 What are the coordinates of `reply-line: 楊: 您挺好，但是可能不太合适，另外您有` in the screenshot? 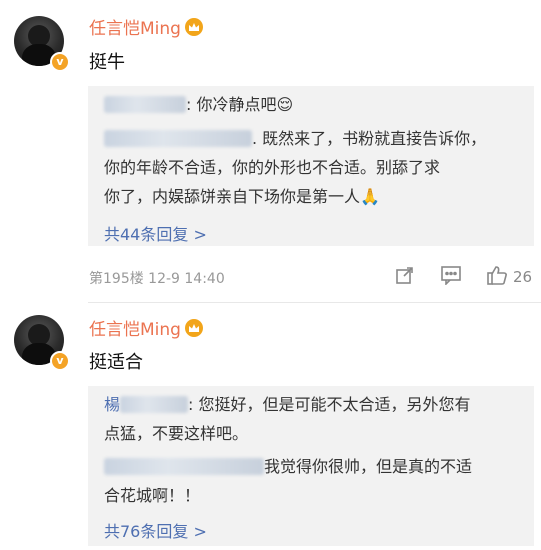 It's located at (287, 404).